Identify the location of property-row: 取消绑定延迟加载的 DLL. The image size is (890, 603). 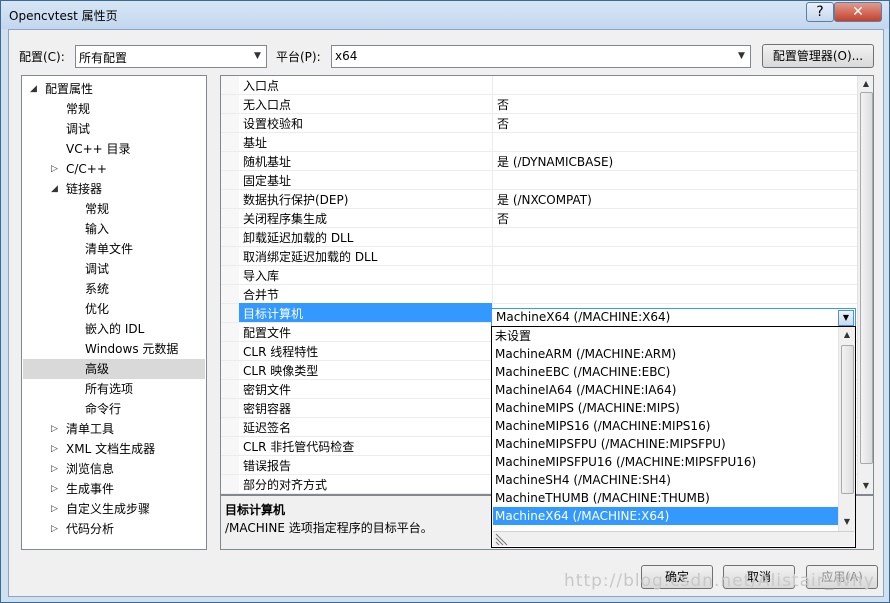
(539, 256).